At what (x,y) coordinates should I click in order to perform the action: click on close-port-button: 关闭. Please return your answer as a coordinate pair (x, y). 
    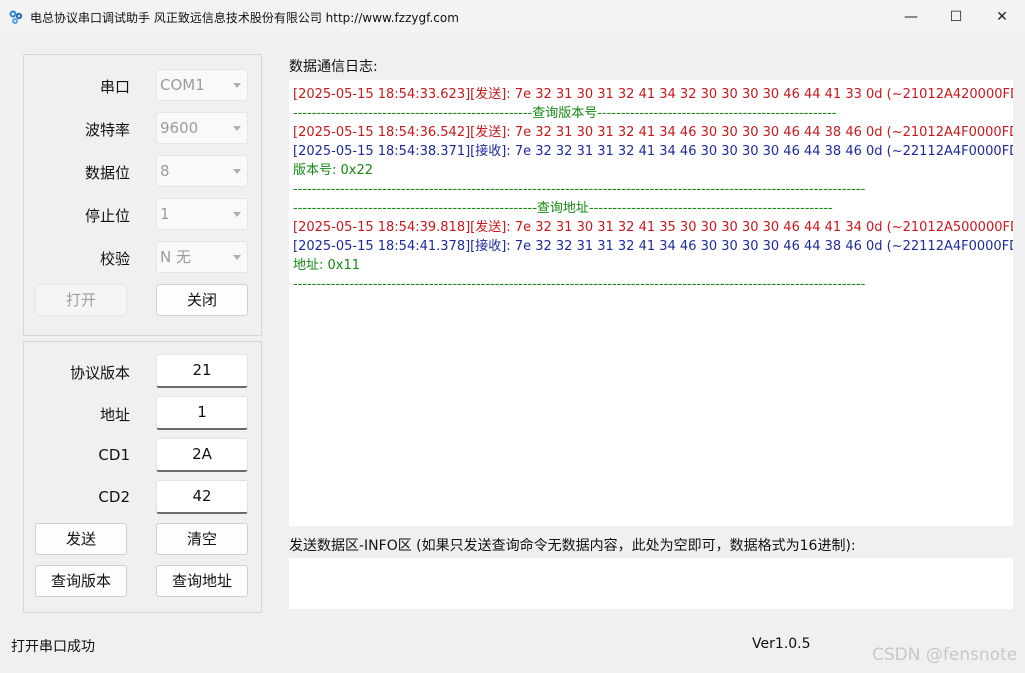
    Looking at the image, I should click on (202, 300).